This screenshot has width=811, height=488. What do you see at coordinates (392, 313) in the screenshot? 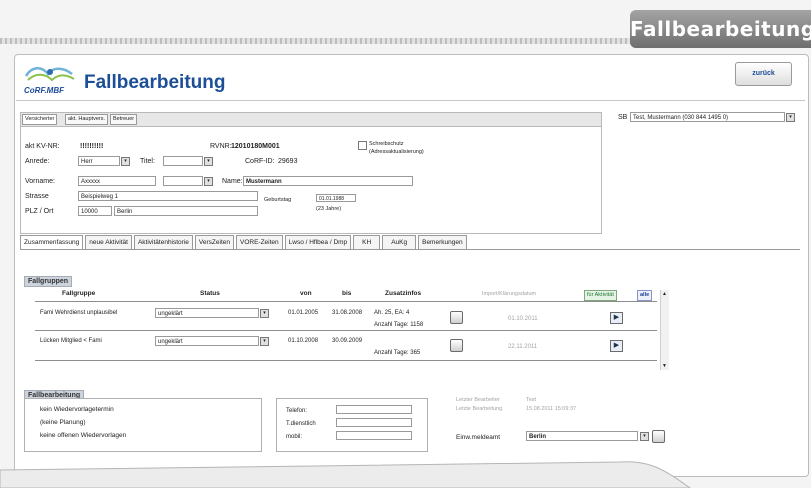
I see `row1-info1: Ah. 25, EA: 4` at bounding box center [392, 313].